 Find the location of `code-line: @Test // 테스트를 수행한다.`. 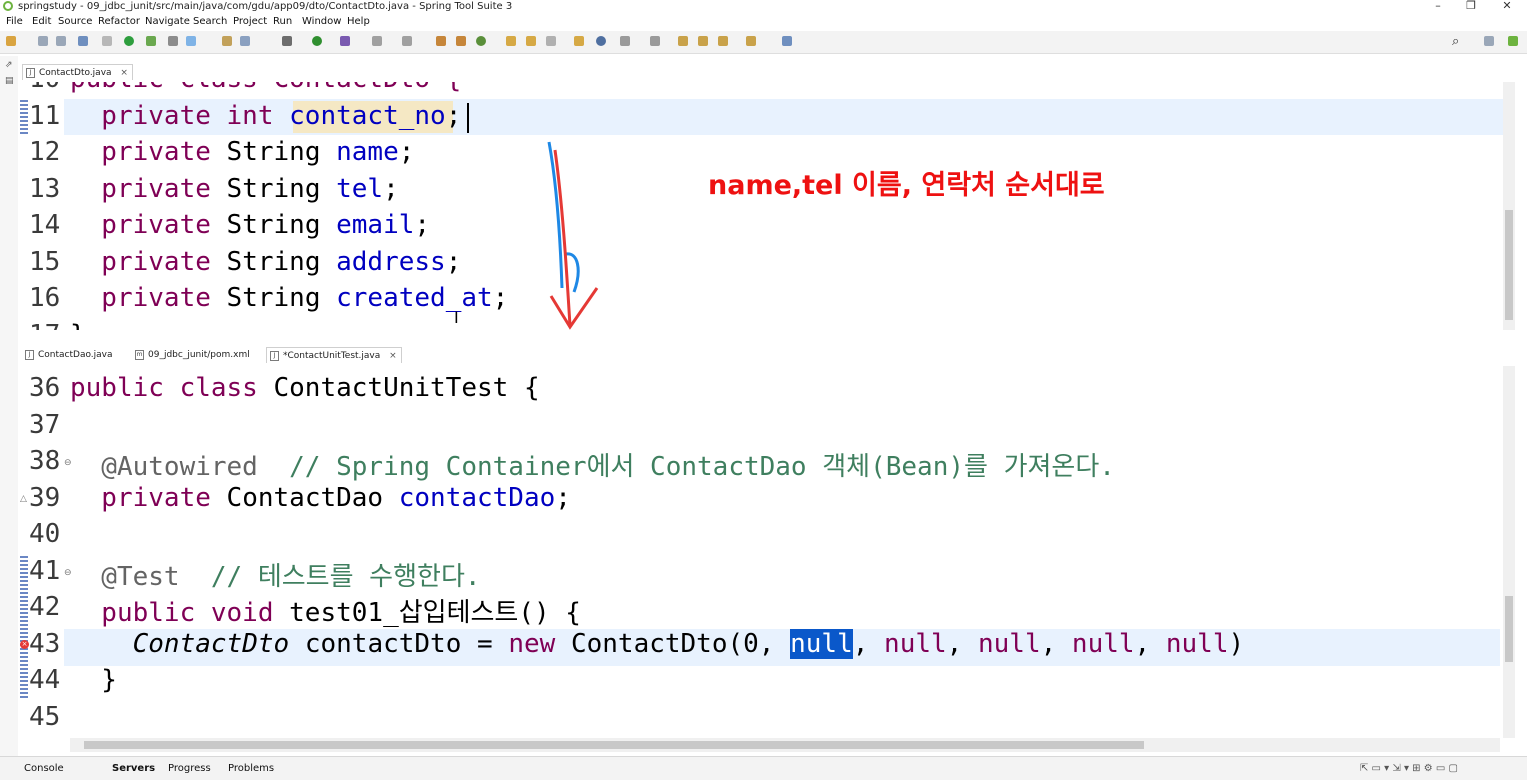

code-line: @Test // 테스트를 수행한다. is located at coordinates (275, 574).